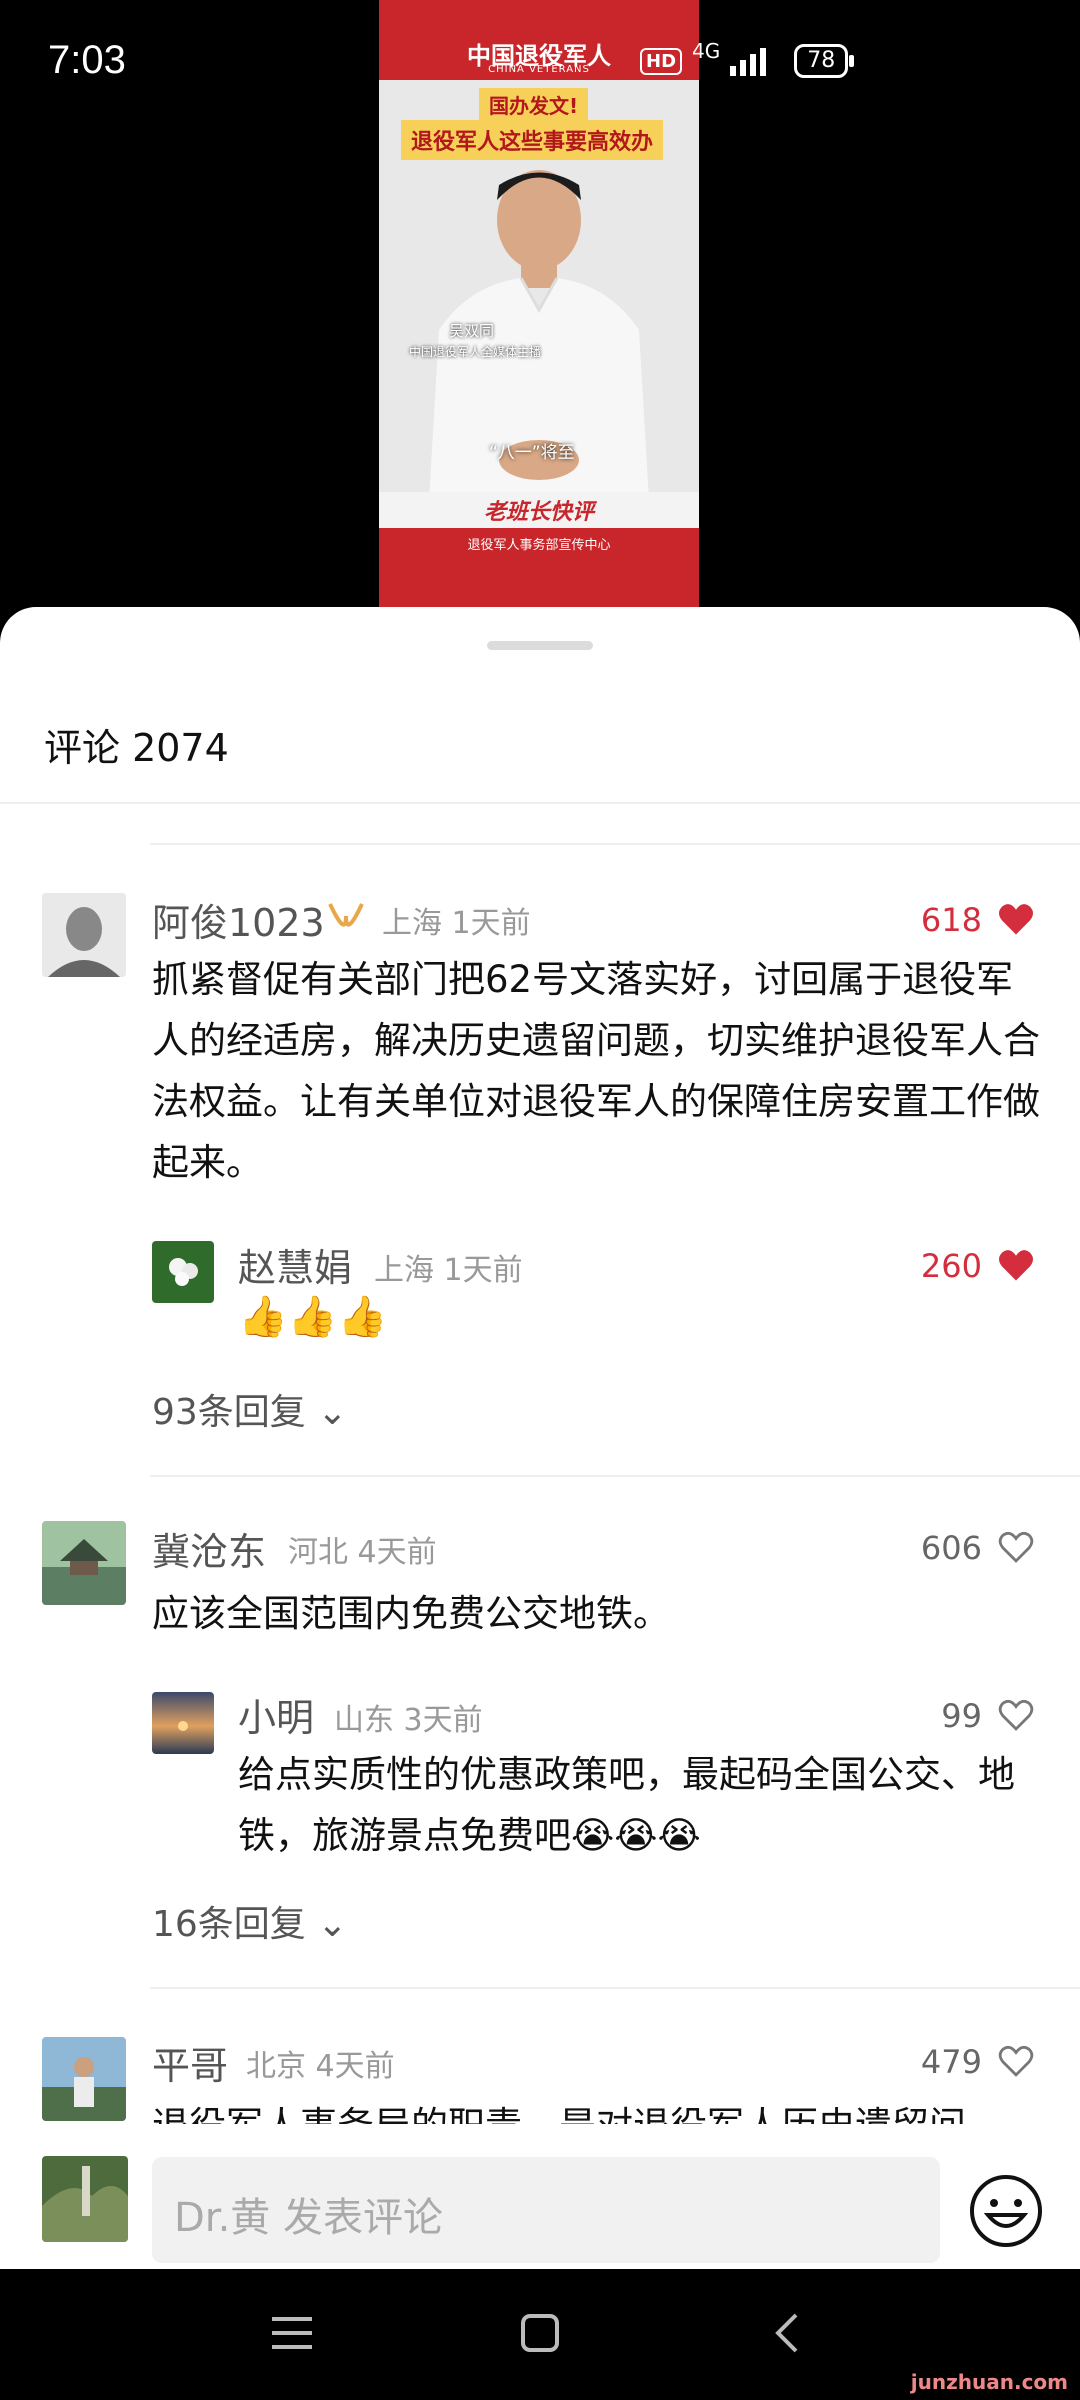 The height and width of the screenshot is (2400, 1080). What do you see at coordinates (190, 2062) in the screenshot?
I see `comment-author: 平哥` at bounding box center [190, 2062].